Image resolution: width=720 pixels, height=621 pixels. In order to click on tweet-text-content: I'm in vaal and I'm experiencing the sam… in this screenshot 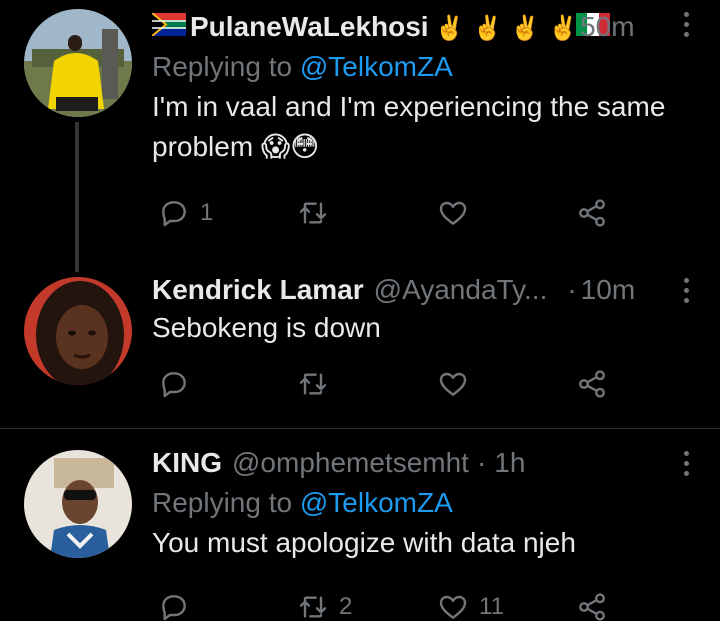, I will do `click(409, 126)`.